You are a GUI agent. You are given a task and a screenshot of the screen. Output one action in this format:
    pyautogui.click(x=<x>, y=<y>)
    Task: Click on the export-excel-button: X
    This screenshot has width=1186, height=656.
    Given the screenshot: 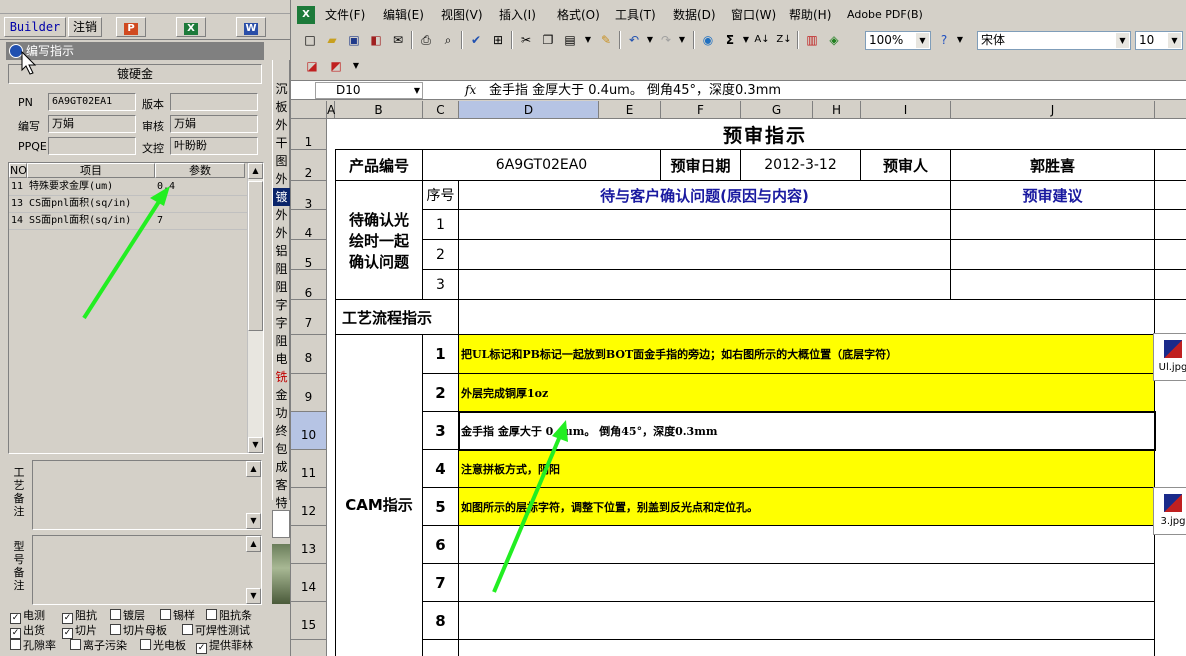 What is the action you would take?
    pyautogui.click(x=191, y=27)
    